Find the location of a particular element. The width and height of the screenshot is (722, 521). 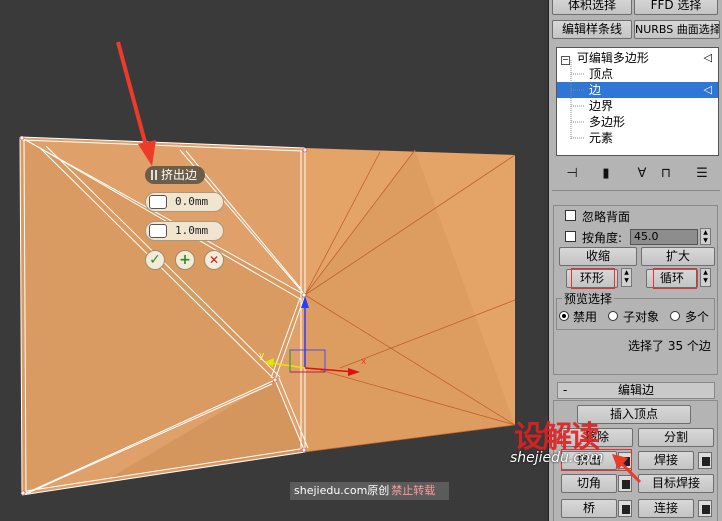

apply-button: + is located at coordinates (185, 260).